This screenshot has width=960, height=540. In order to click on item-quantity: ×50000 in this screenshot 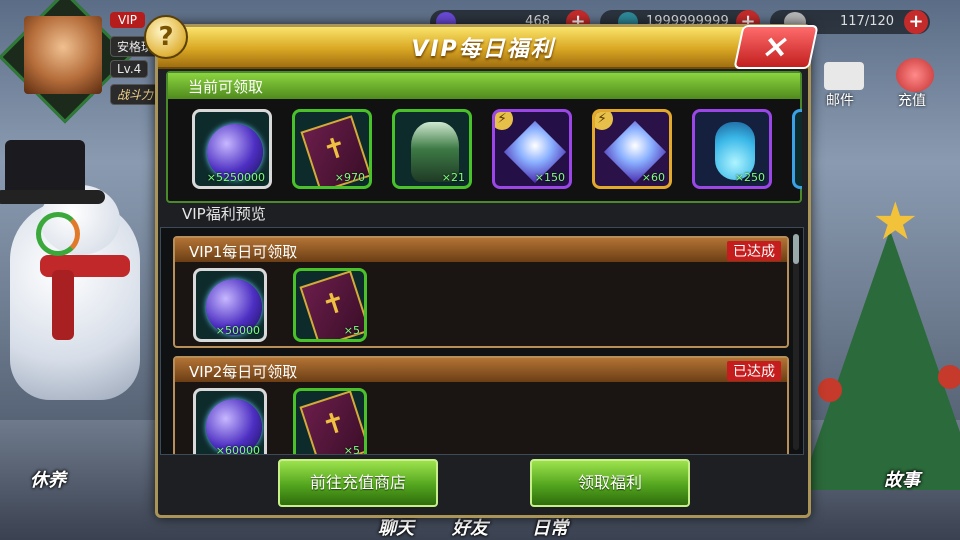, I will do `click(237, 330)`.